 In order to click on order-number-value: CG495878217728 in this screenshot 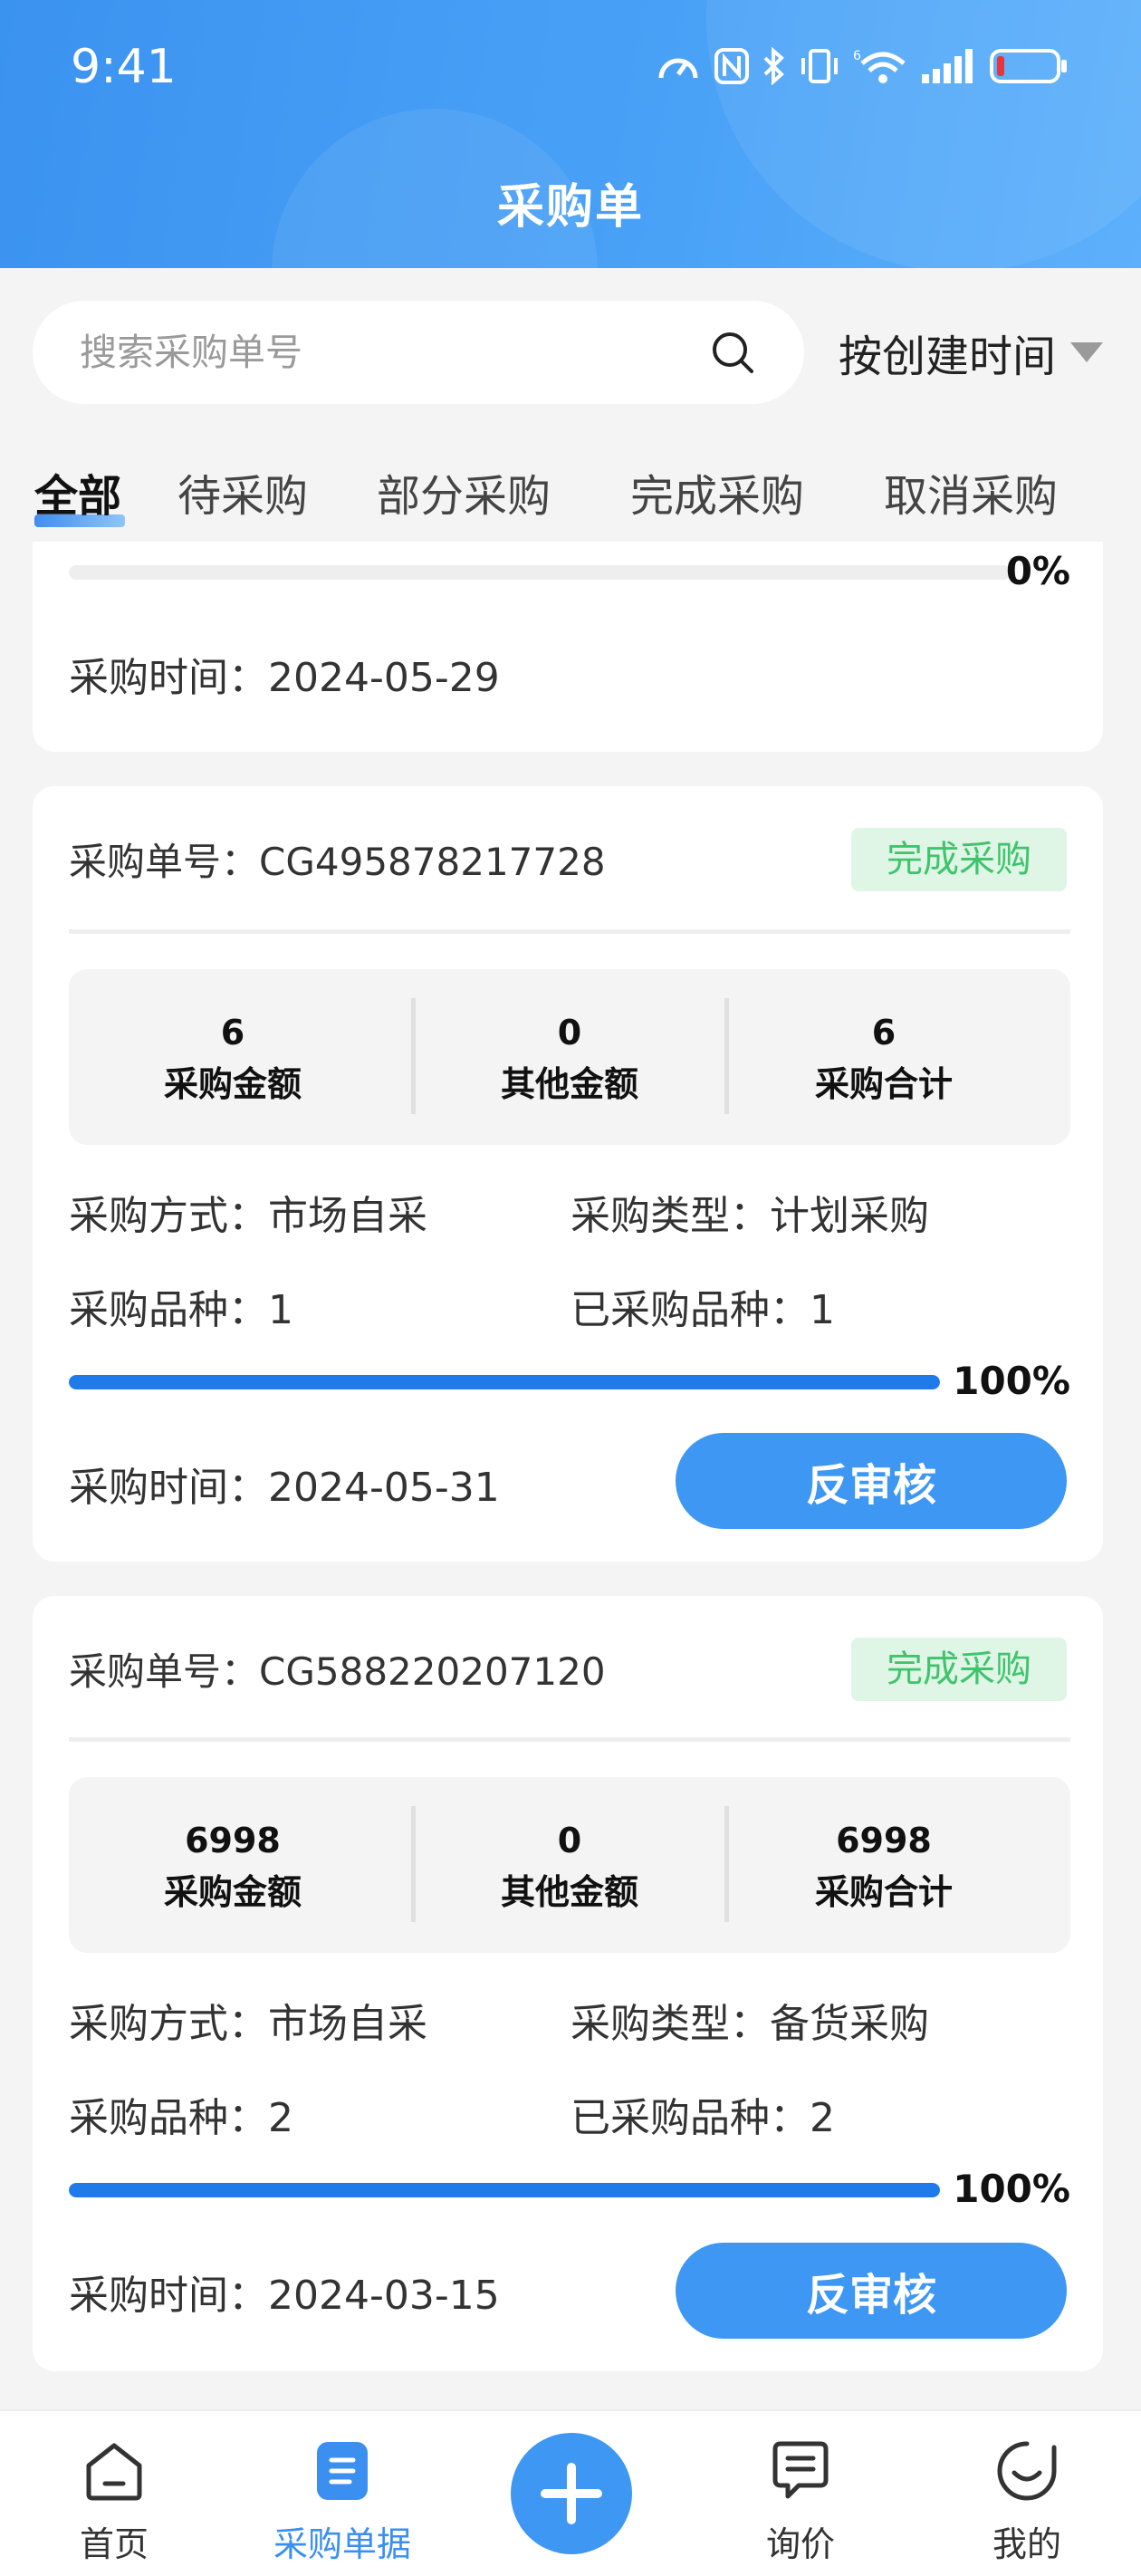, I will do `click(433, 862)`.